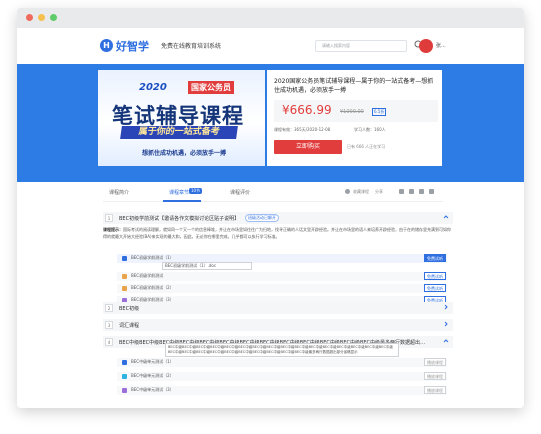 The image size is (541, 434). What do you see at coordinates (196, 191) in the screenshot?
I see `chapter-count-badge: 10节` at bounding box center [196, 191].